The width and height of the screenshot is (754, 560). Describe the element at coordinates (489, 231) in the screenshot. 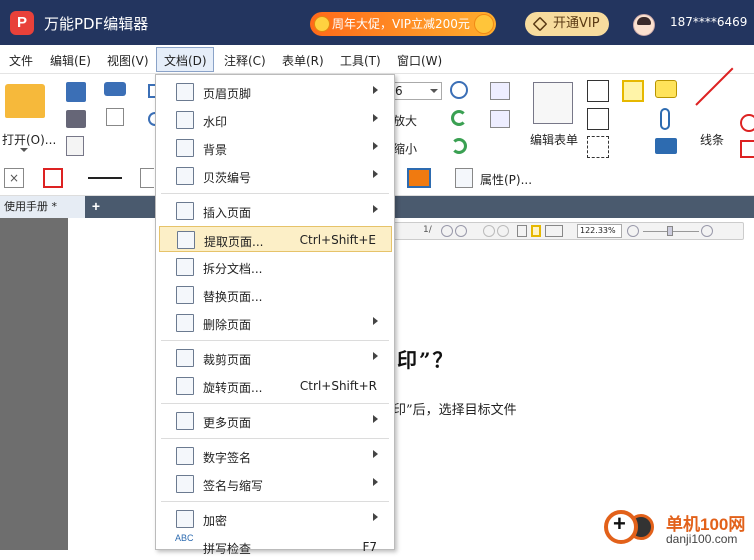

I see `back-icon` at that location.